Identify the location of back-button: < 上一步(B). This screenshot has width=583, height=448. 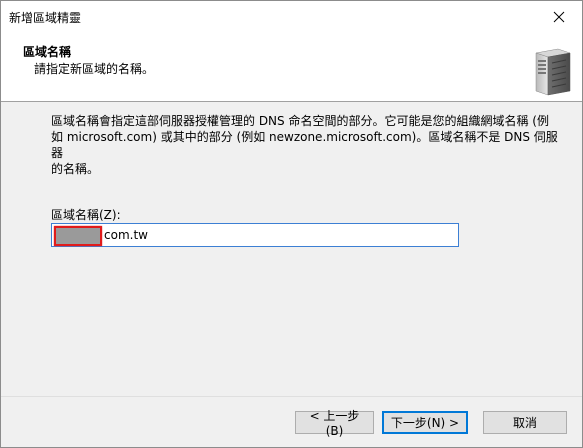
(334, 423).